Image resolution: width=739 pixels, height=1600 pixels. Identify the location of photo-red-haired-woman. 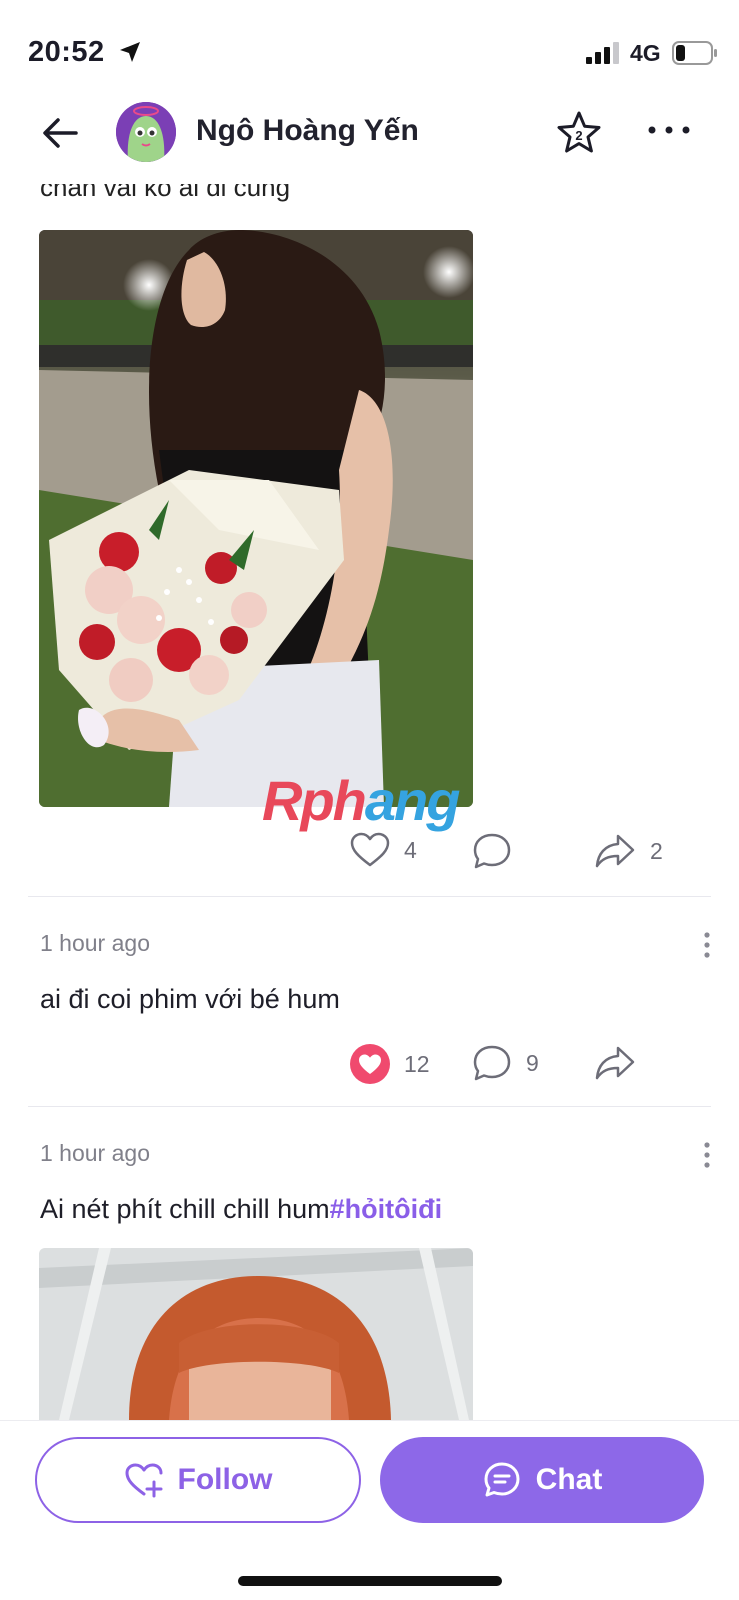
(256, 1334).